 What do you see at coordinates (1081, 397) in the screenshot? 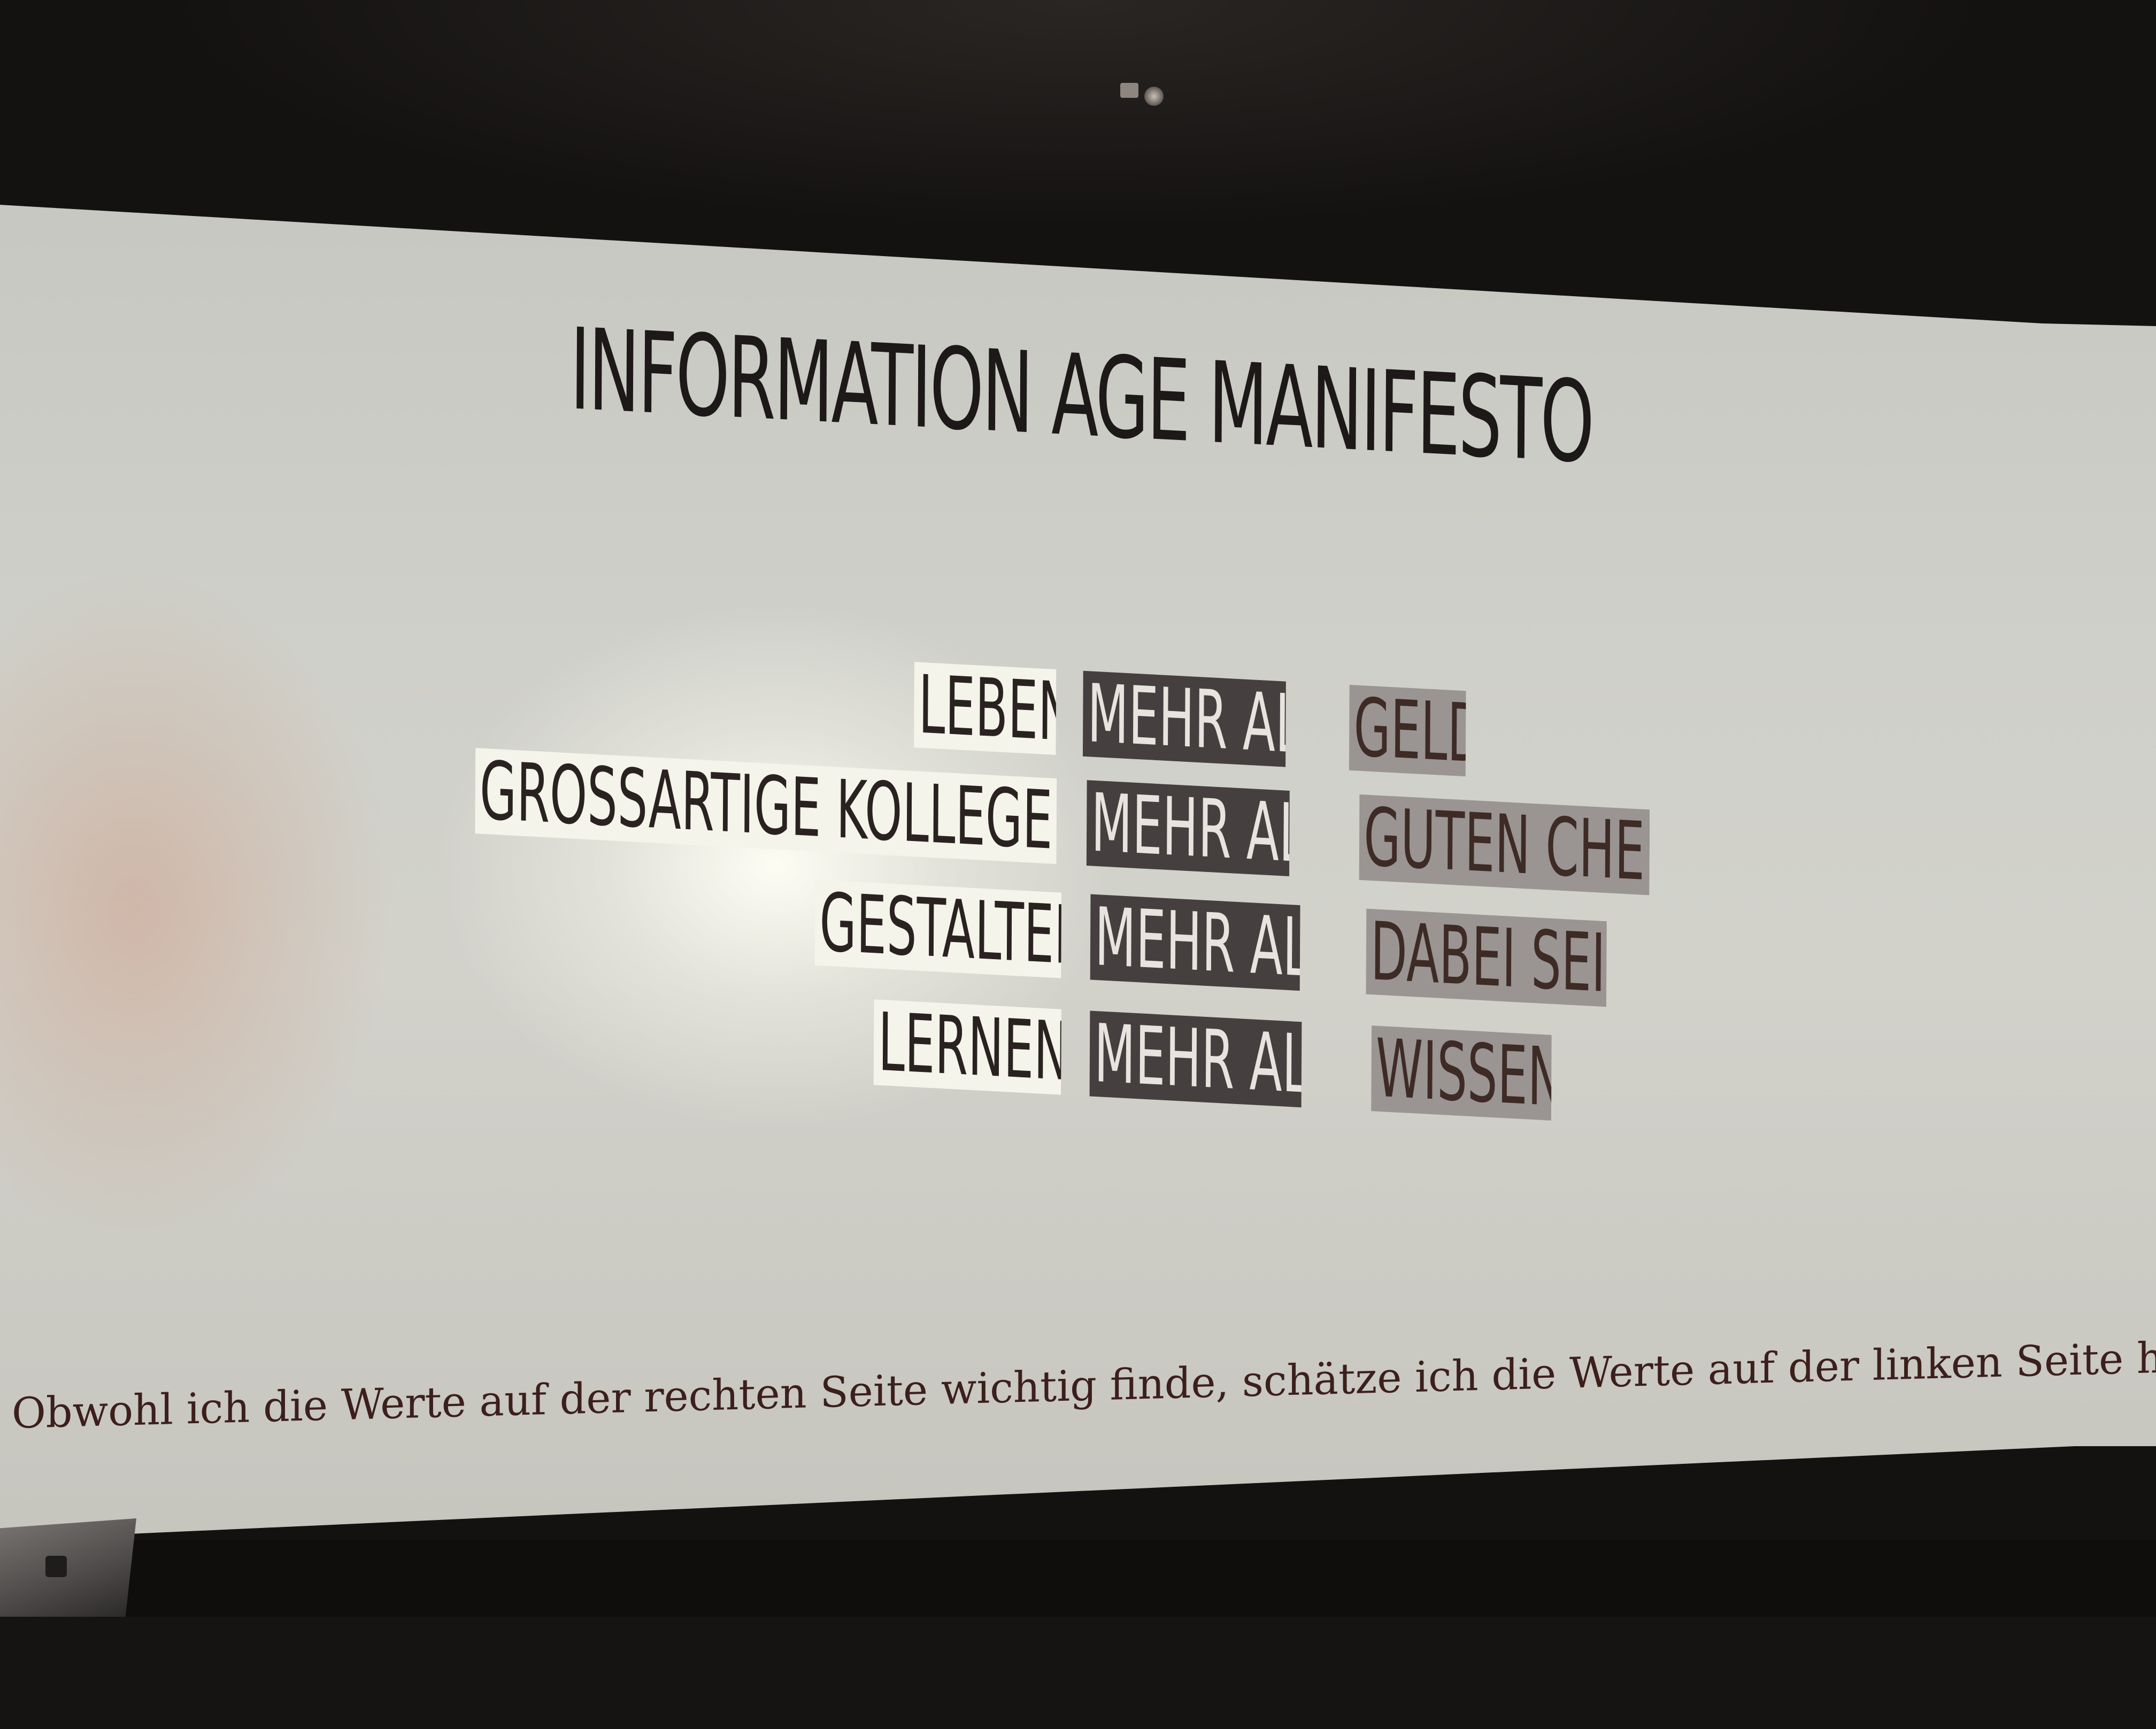
I see `slide-title: INFORMATION AGE MANIFESTO` at bounding box center [1081, 397].